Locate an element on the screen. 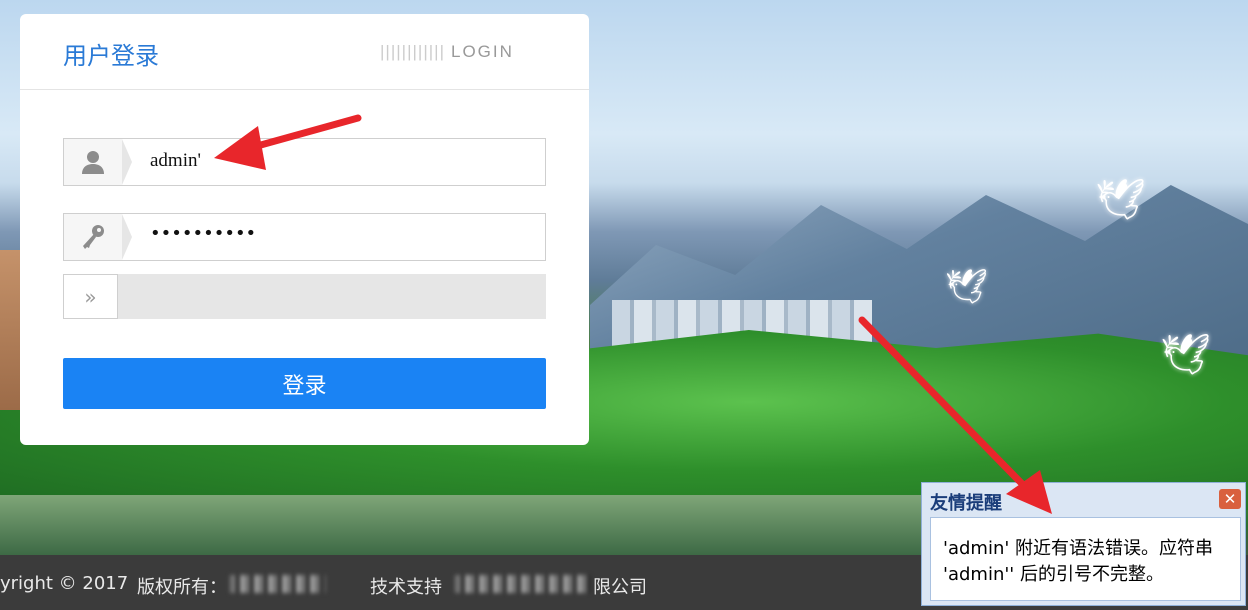 Image resolution: width=1248 pixels, height=610 pixels. popup-message: 'admin' 附近有语法错误。应符串 'admin'' 后的引号不完整。 is located at coordinates (1085, 559).